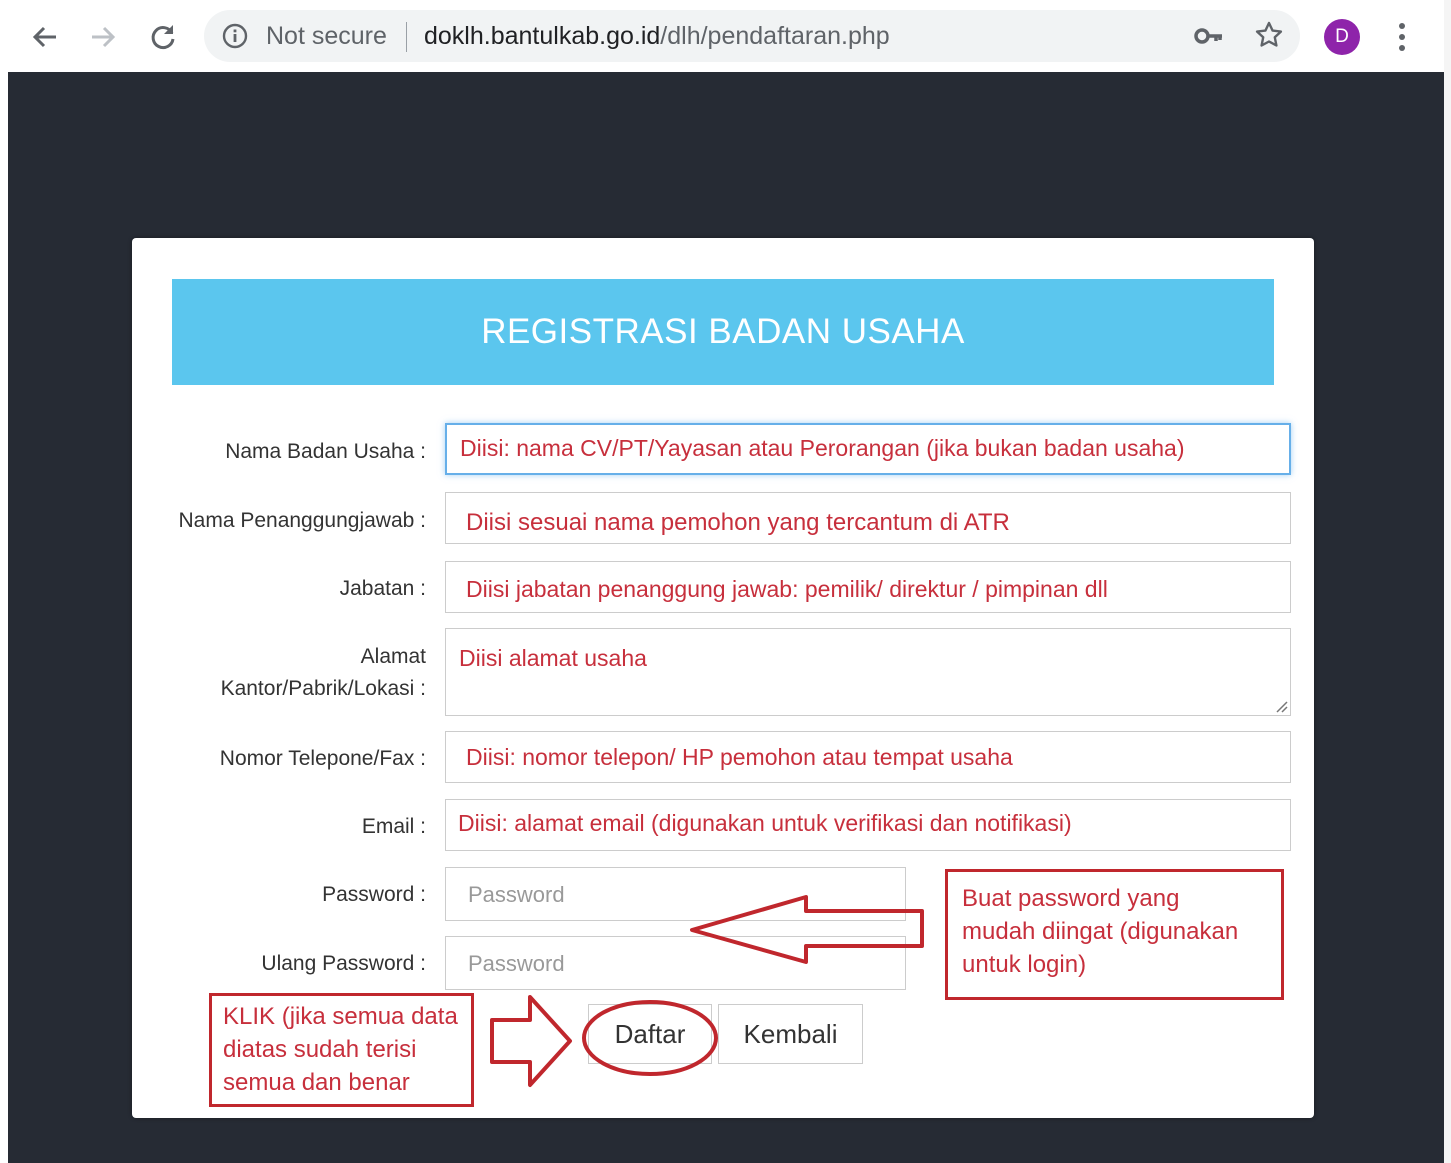 The height and width of the screenshot is (1163, 1451). What do you see at coordinates (1402, 37) in the screenshot?
I see `menu-dots-icon` at bounding box center [1402, 37].